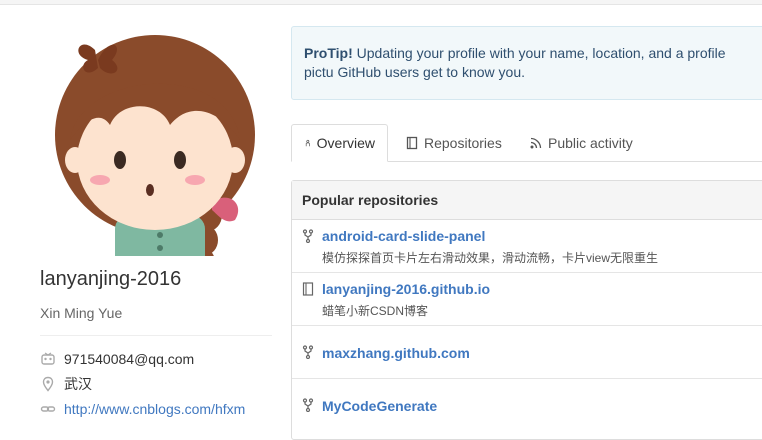  What do you see at coordinates (48, 409) in the screenshot?
I see `link-icon` at bounding box center [48, 409].